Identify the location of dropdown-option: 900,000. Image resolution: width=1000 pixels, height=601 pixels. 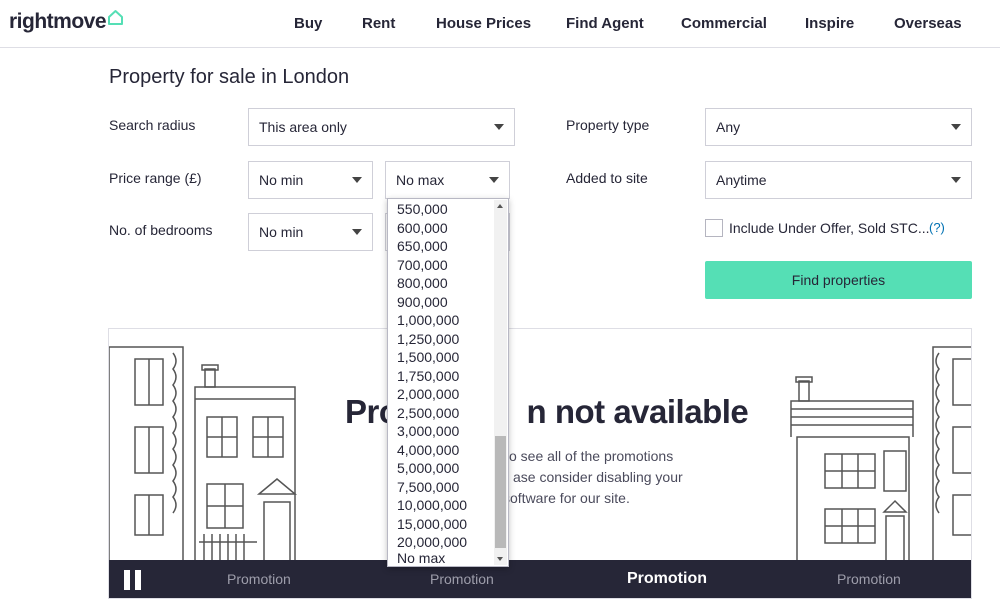
(422, 302).